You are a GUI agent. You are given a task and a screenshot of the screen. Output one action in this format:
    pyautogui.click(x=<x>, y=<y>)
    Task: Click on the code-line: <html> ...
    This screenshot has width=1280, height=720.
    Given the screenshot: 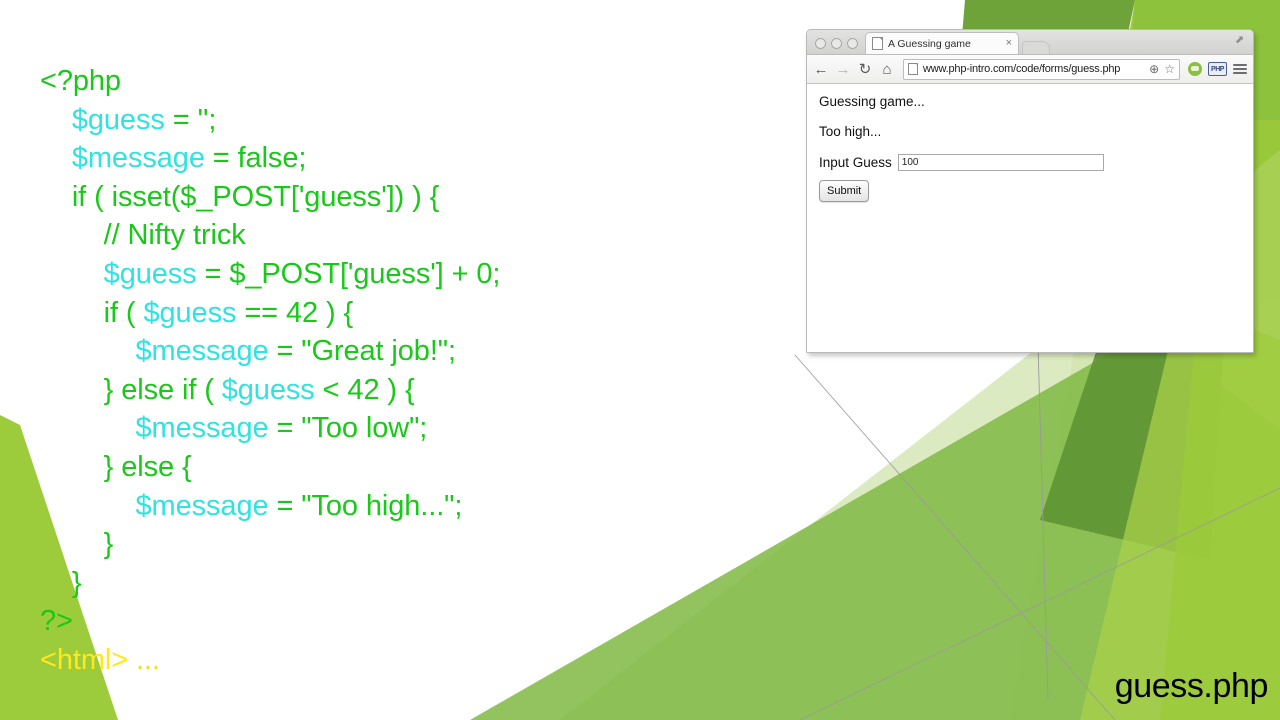 What is the action you would take?
    pyautogui.click(x=390, y=660)
    